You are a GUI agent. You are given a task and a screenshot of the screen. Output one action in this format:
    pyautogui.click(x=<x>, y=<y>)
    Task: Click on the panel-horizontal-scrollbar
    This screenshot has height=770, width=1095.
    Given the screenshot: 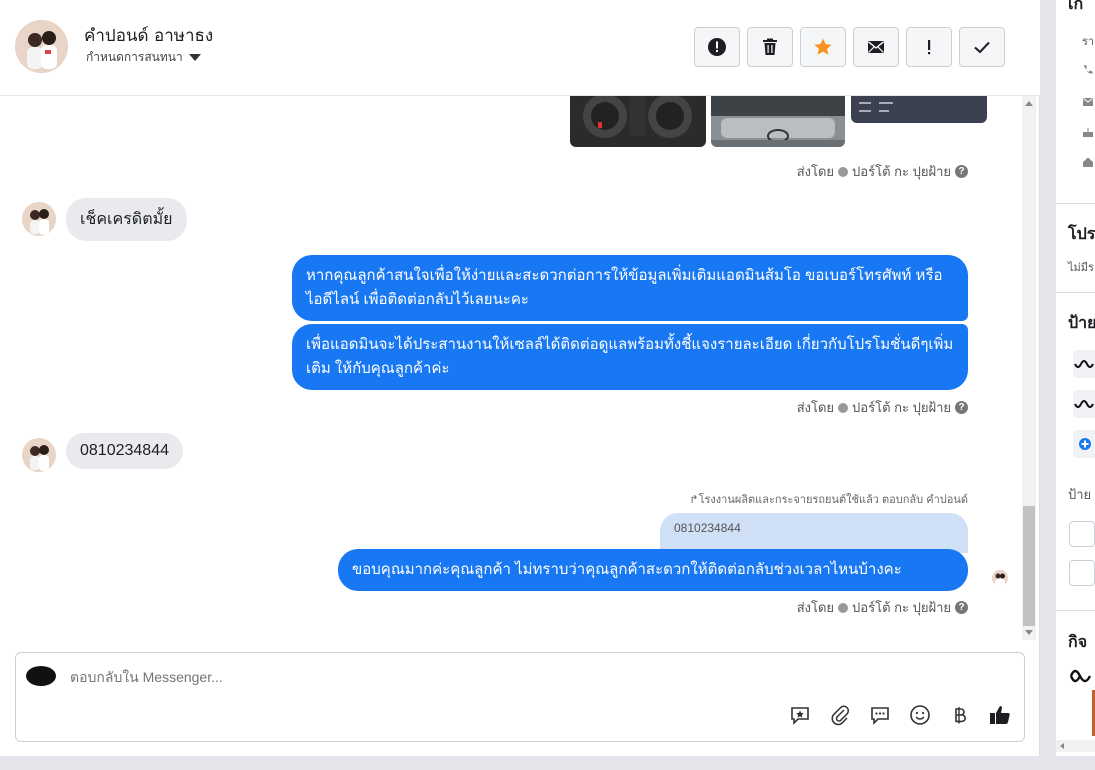 What is the action you would take?
    pyautogui.click(x=1075, y=746)
    